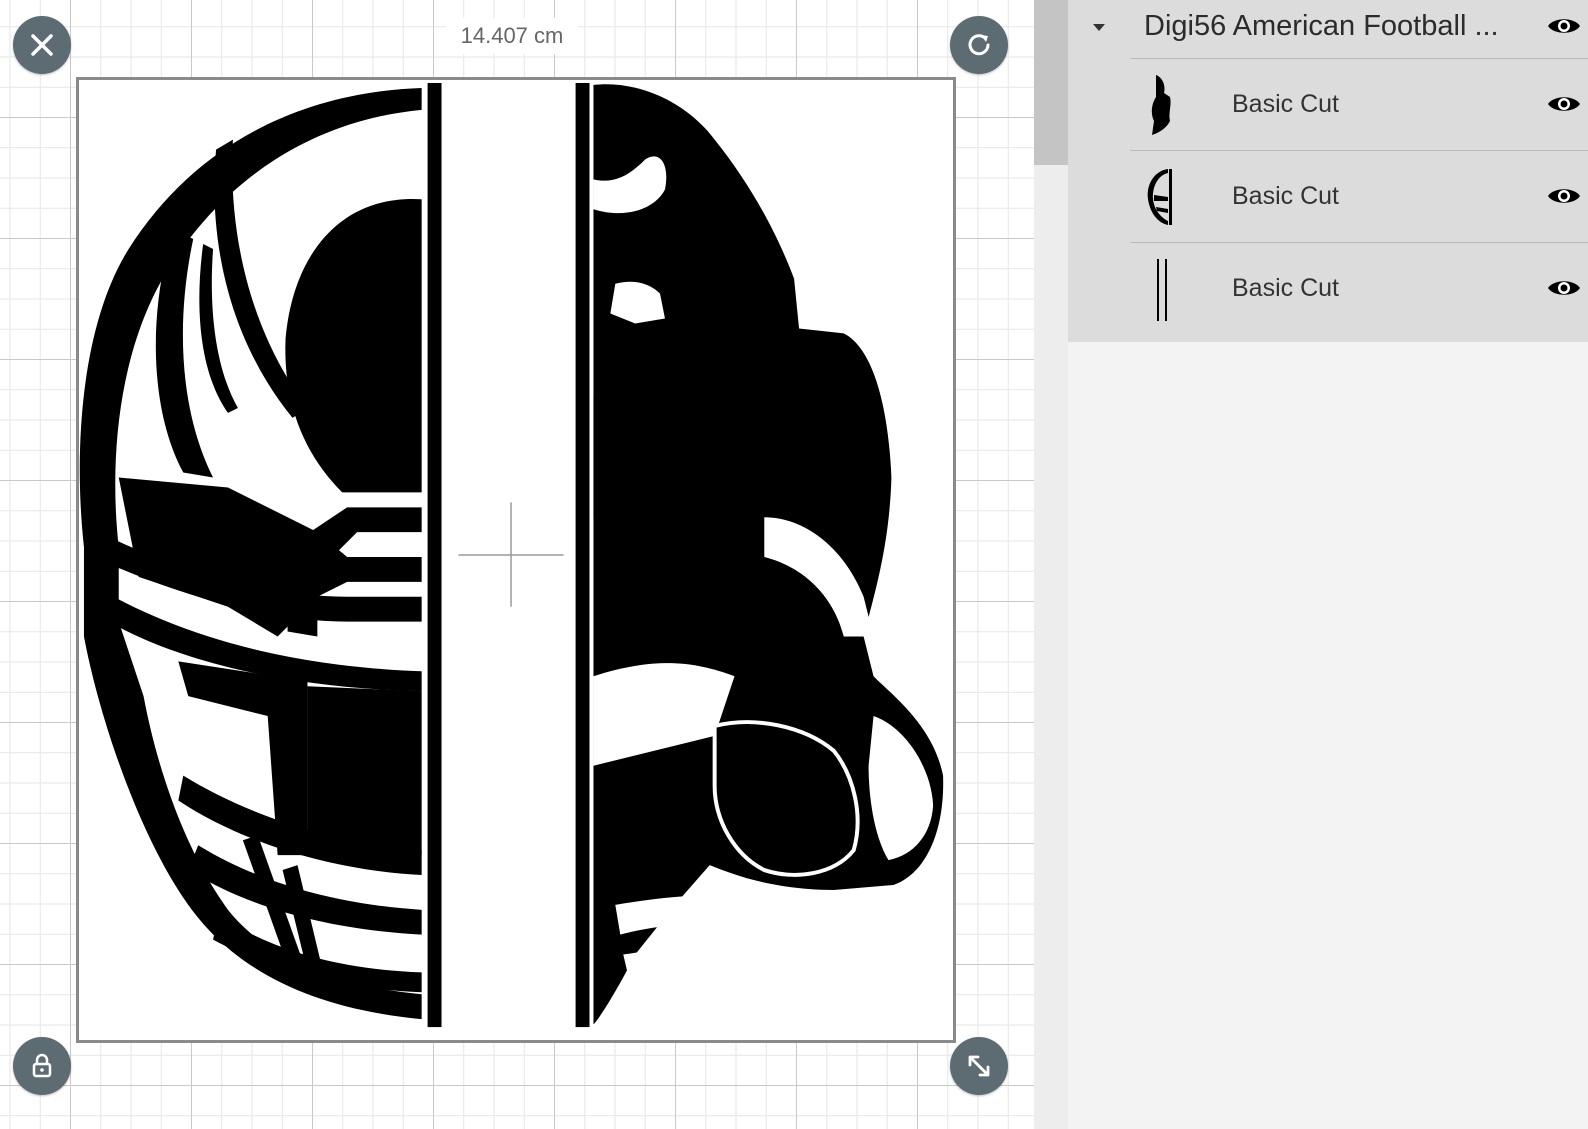 This screenshot has width=1588, height=1129. Describe the element at coordinates (1161, 105) in the screenshot. I see `player-thumbnail-icon` at that location.